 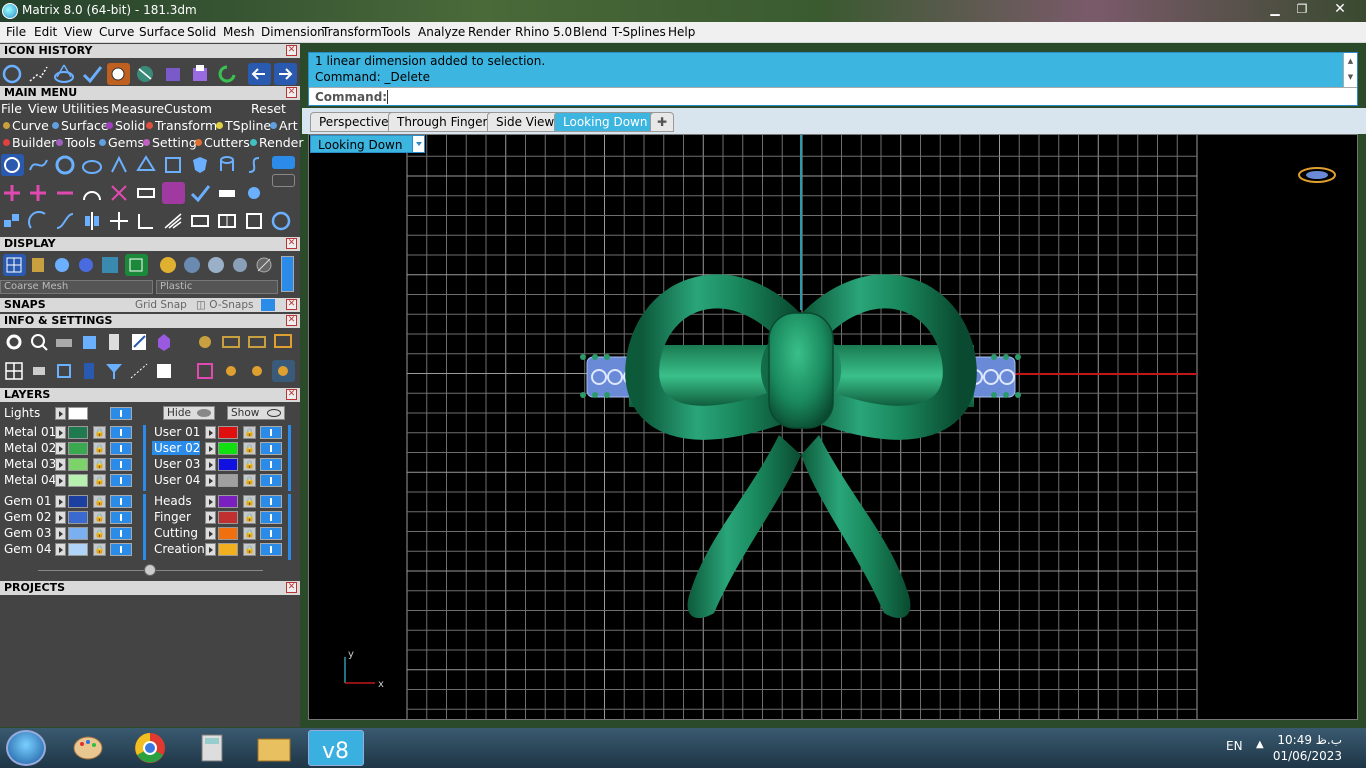 I want to click on tab-side-view: Side View, so click(x=525, y=122).